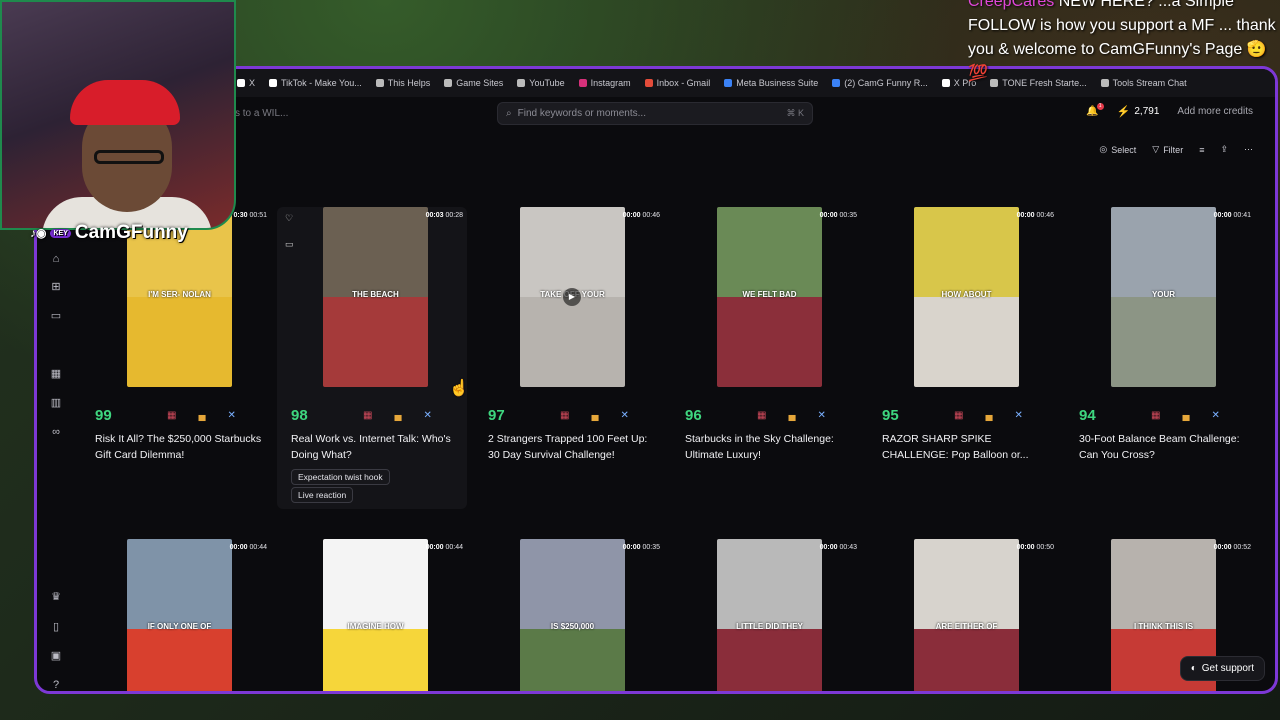 Image resolution: width=1280 pixels, height=720 pixels. I want to click on clip-thumbnail: LITTLE DID THEY, so click(769, 615).